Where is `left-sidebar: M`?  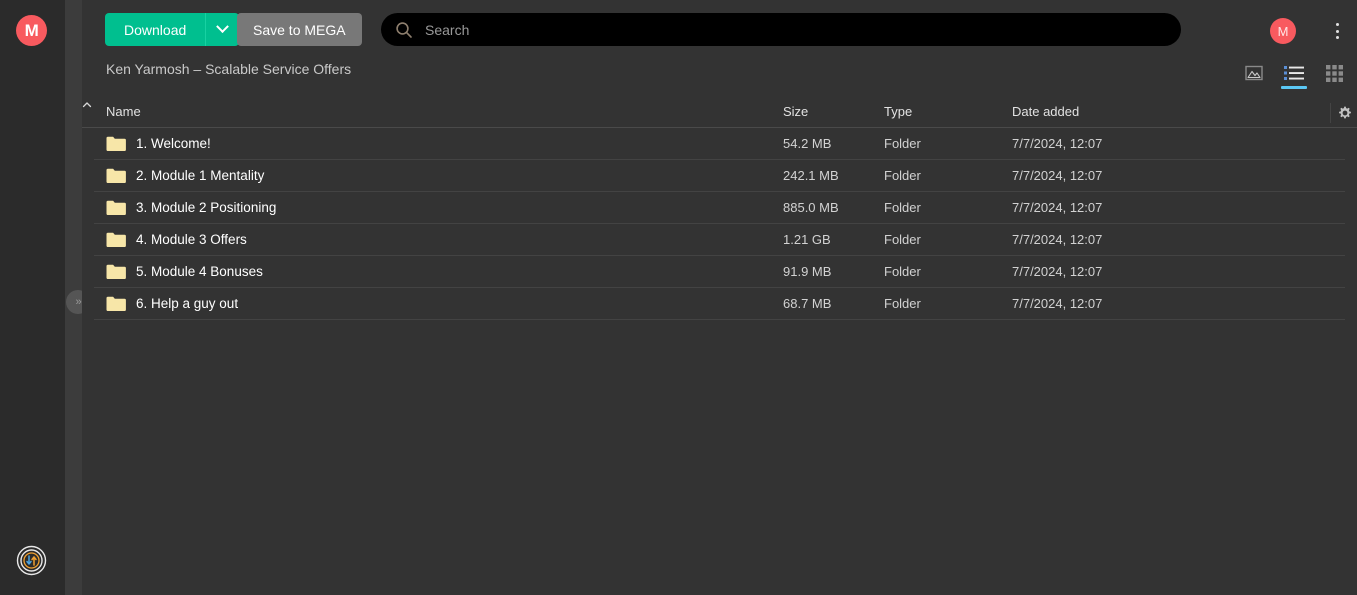
left-sidebar: M is located at coordinates (32, 297).